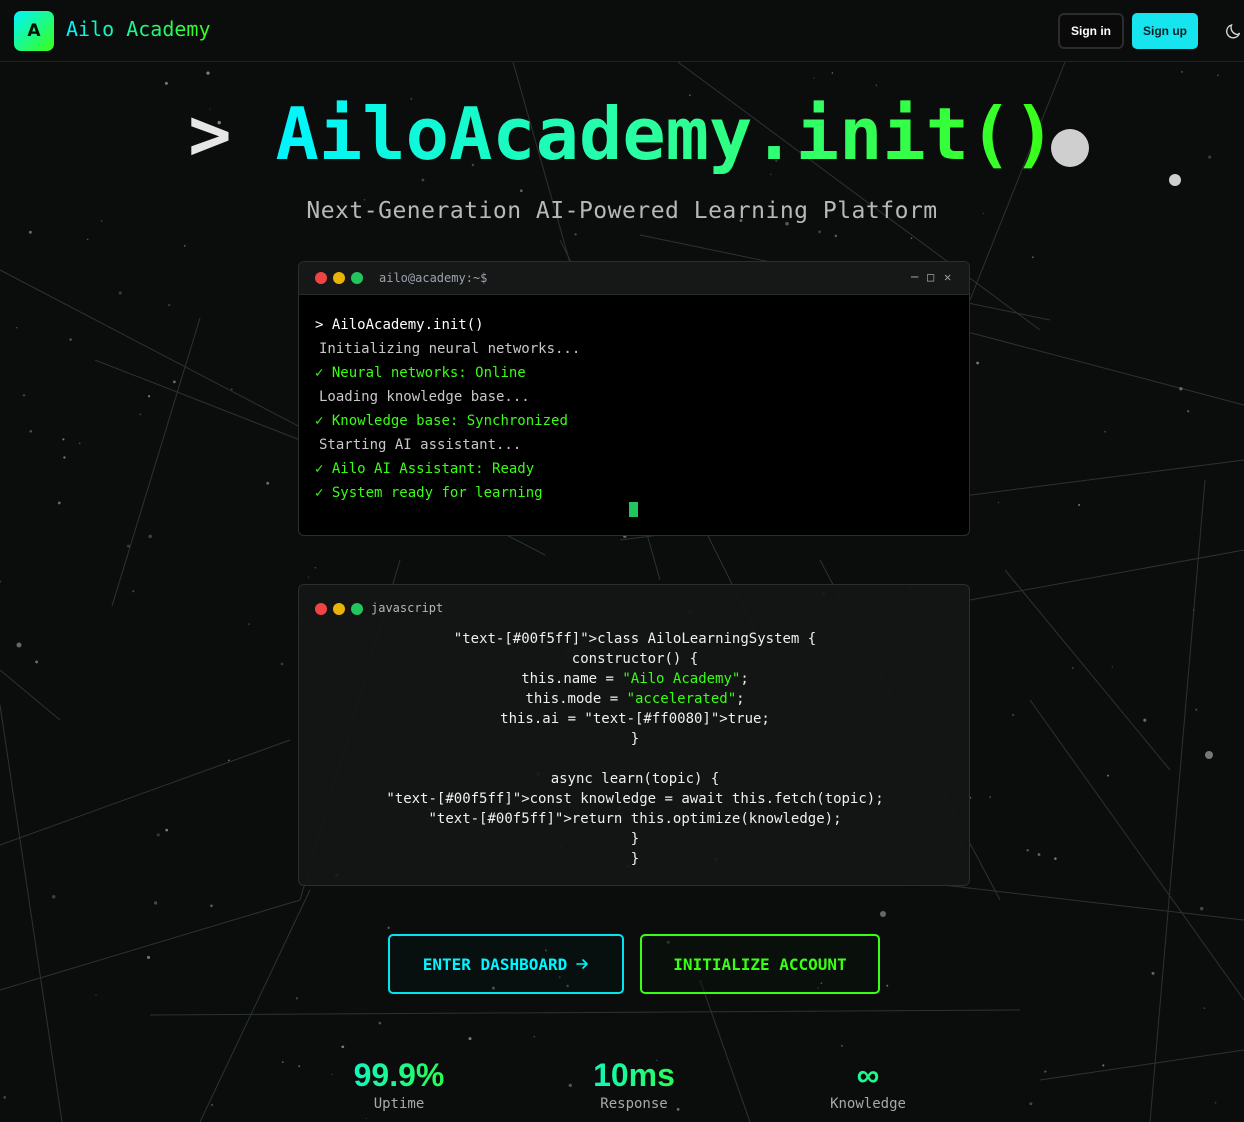  I want to click on terminal-title: ailo@academy:~$, so click(433, 278).